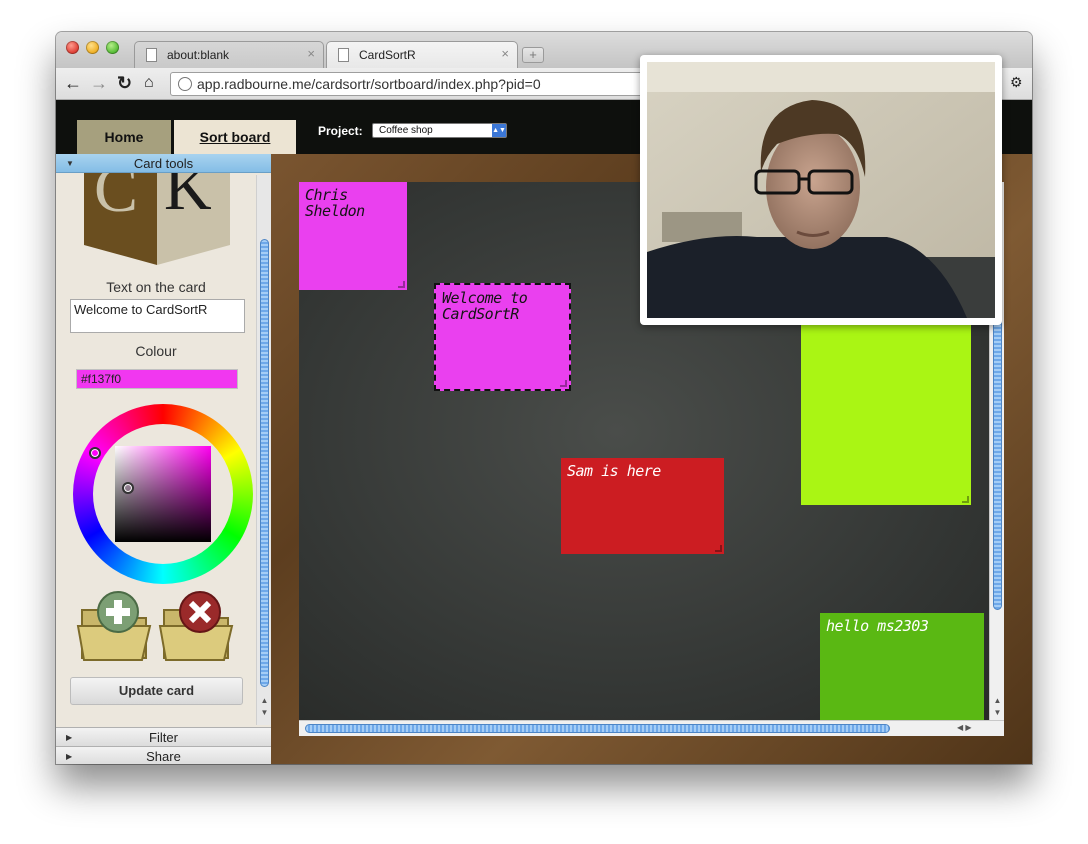 The image size is (1088, 844). Describe the element at coordinates (185, 84) in the screenshot. I see `globe-icon` at that location.